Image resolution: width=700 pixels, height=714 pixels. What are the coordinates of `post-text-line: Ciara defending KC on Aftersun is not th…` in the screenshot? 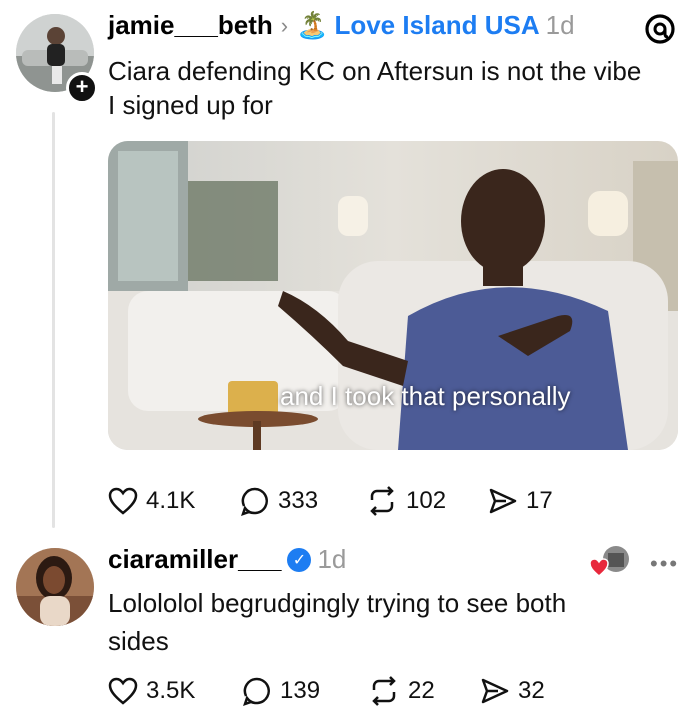 It's located at (375, 71).